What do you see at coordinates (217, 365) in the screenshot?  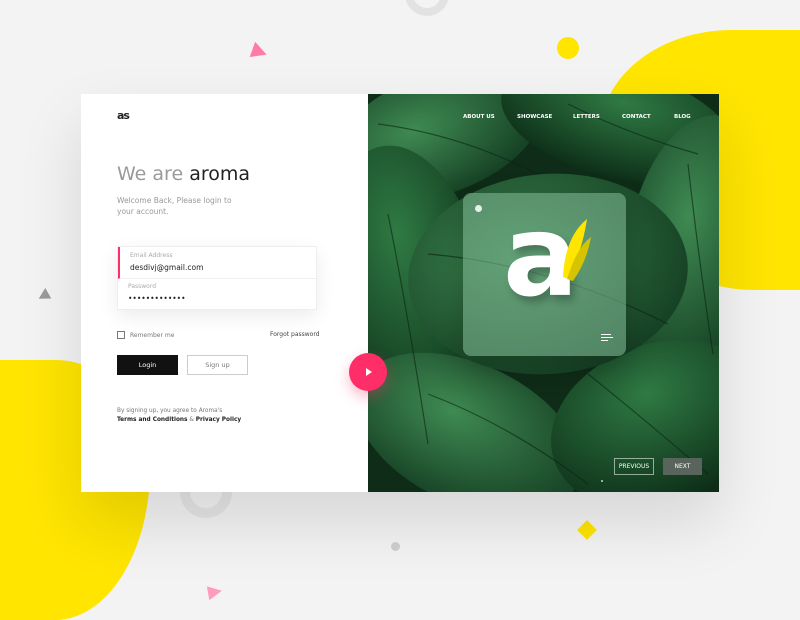 I see `signup-button: Sign up` at bounding box center [217, 365].